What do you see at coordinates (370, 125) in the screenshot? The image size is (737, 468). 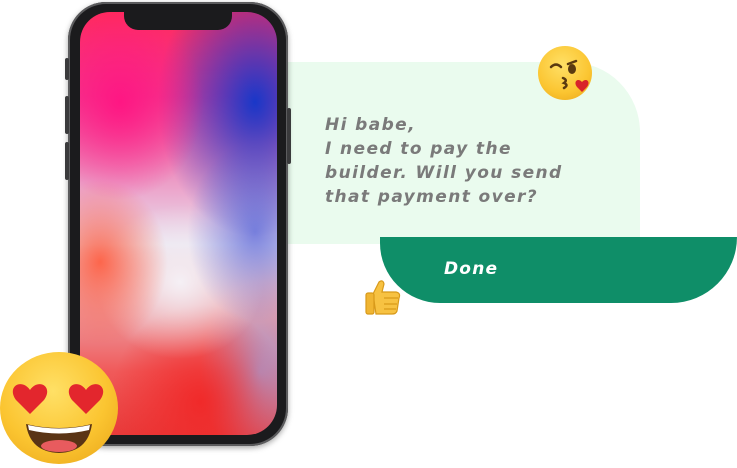 I see `incoming-line-1: Hi babe,` at bounding box center [370, 125].